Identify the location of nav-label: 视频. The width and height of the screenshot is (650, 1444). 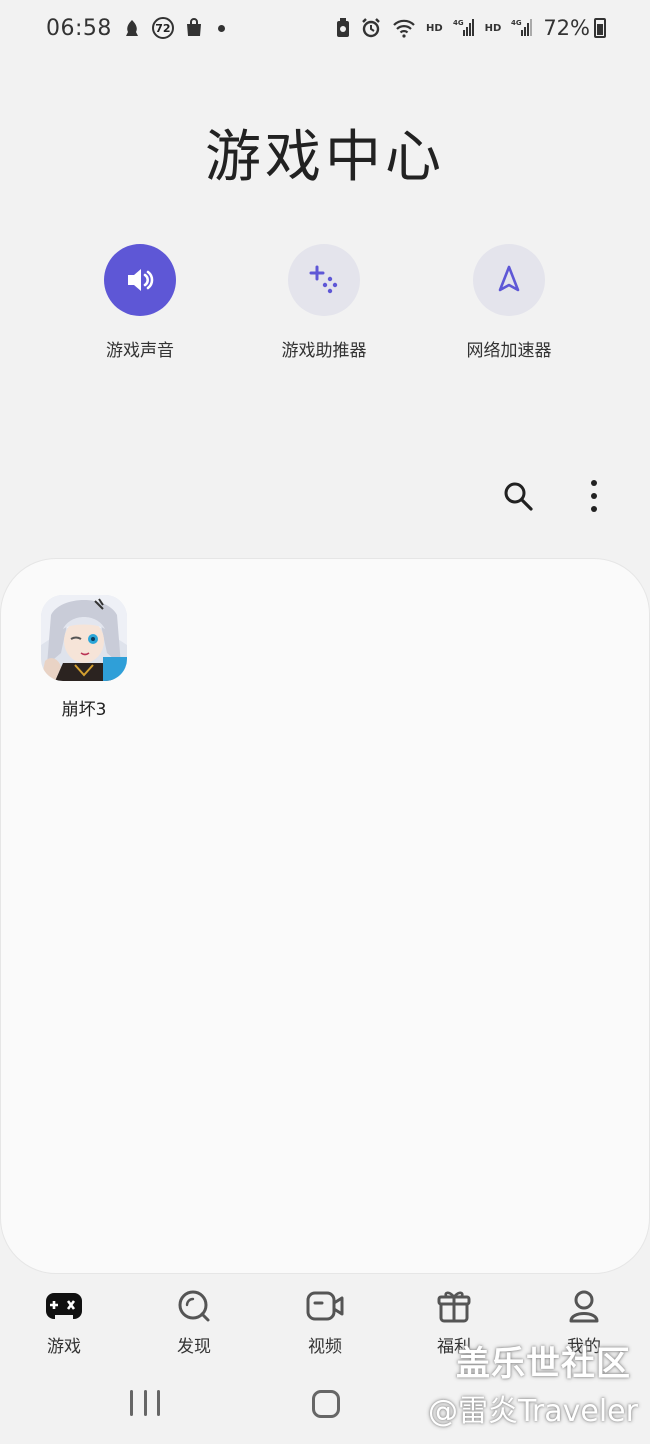
(325, 1347).